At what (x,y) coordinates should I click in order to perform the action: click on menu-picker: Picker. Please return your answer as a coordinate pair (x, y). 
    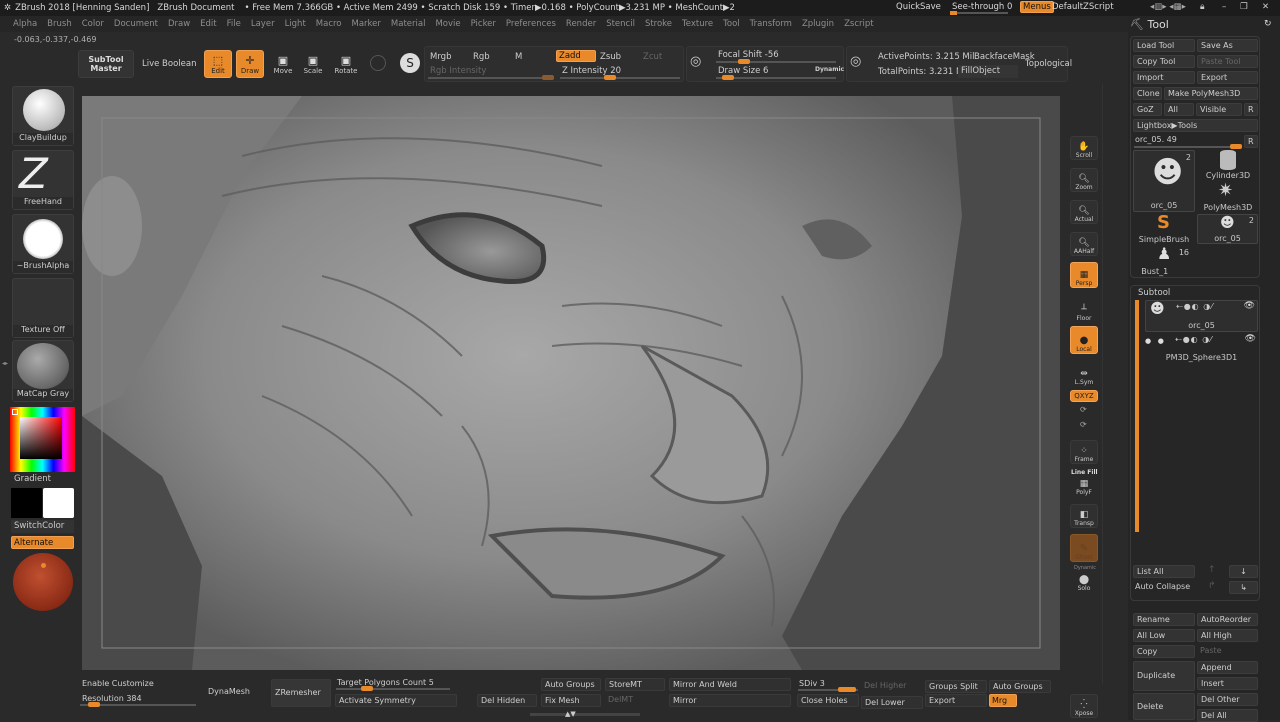
    Looking at the image, I should click on (483, 24).